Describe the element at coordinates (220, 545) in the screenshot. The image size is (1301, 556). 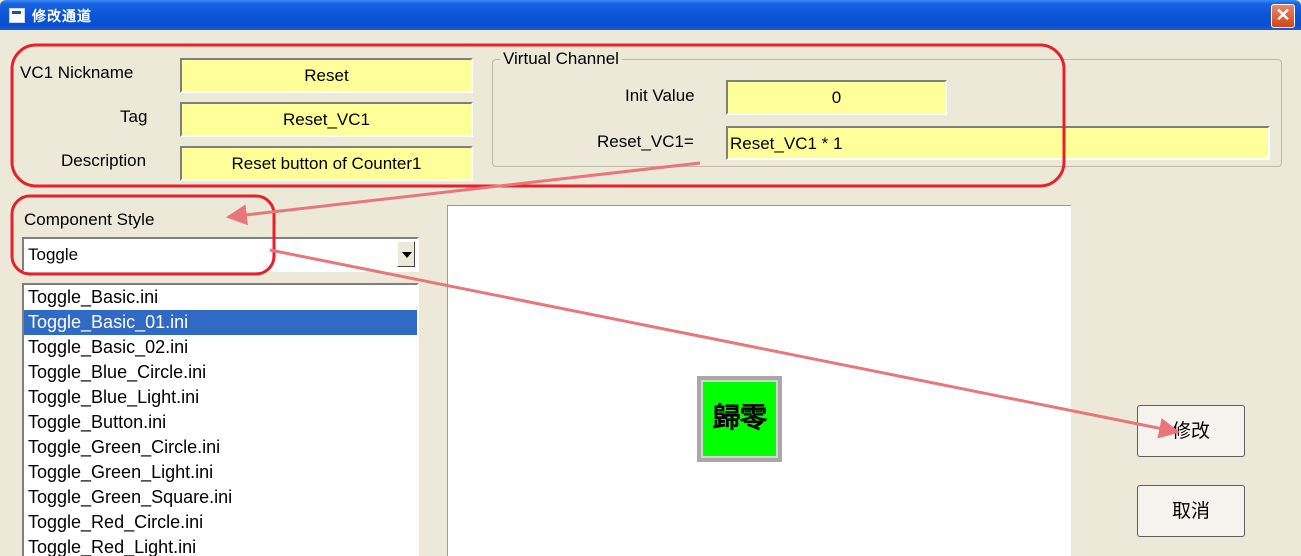
I see `list-item: Toggle_Red_Light.ini` at that location.